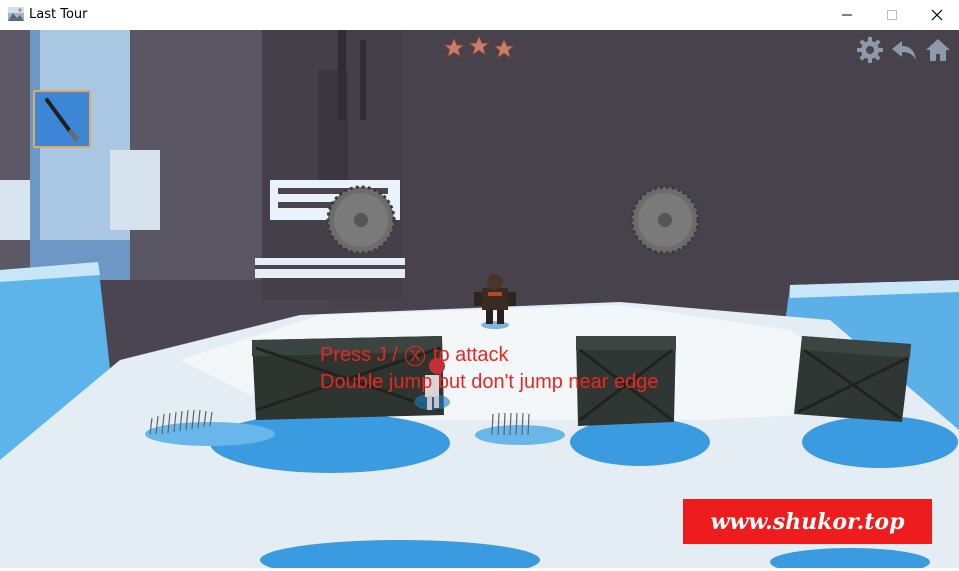 This screenshot has width=959, height=571. I want to click on close-button, so click(936, 15).